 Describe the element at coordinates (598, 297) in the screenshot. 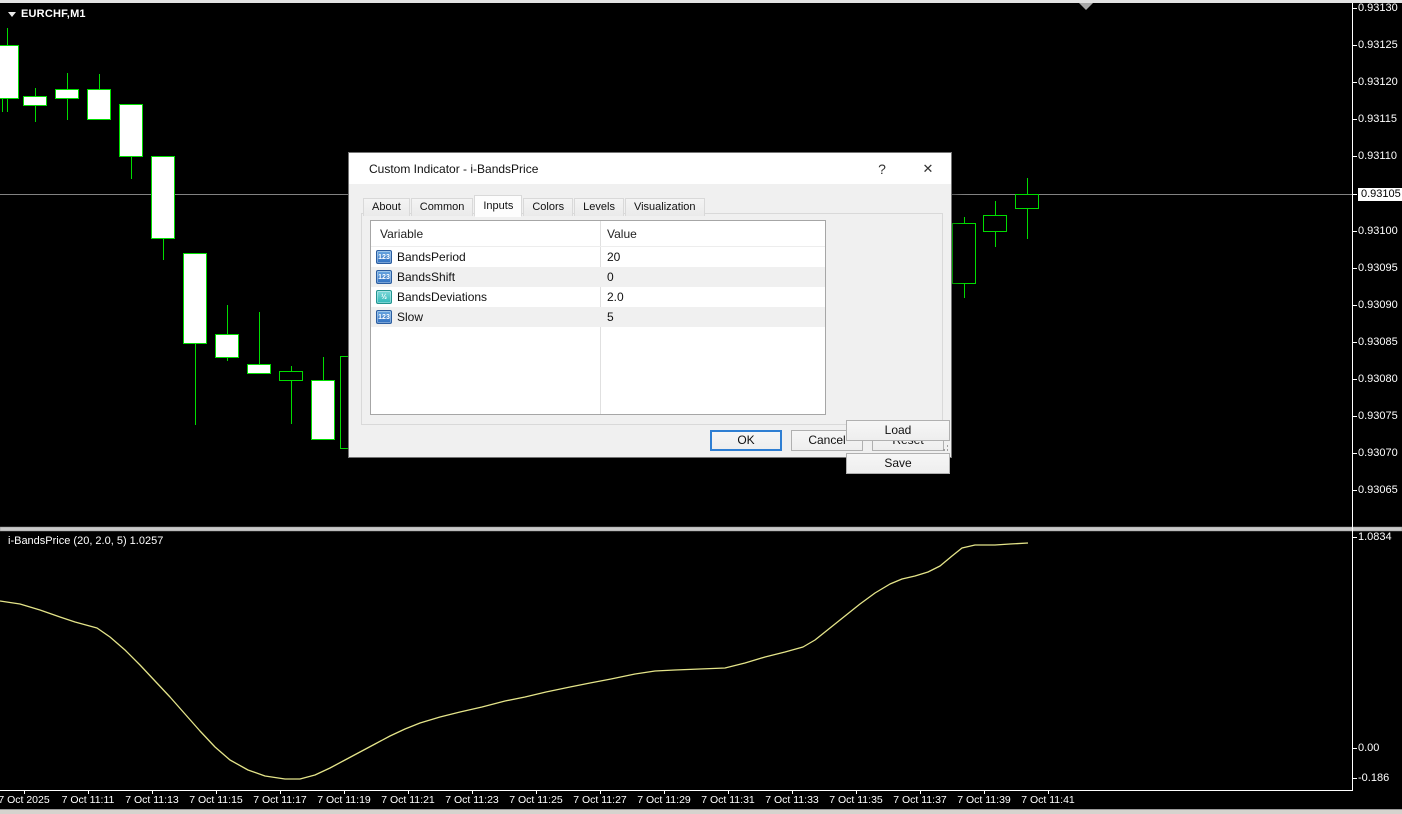

I see `param-row-bandsdeviations: ½ BandsDeviations 2.0` at that location.